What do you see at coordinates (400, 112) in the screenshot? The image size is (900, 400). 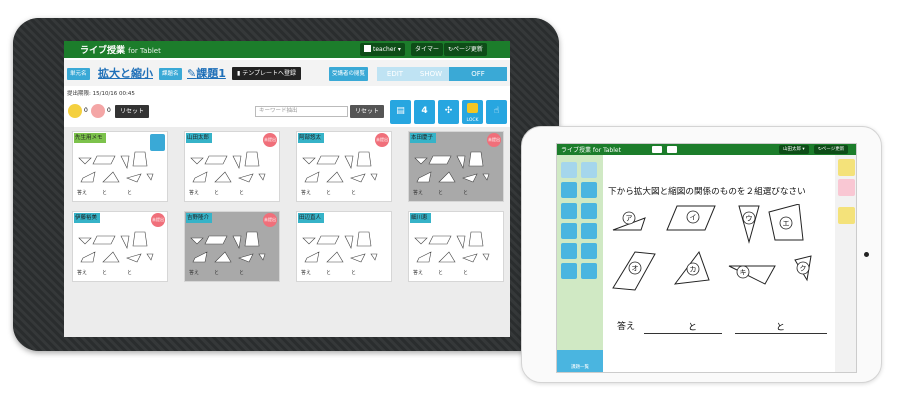 I see `print-icon: ▤` at bounding box center [400, 112].